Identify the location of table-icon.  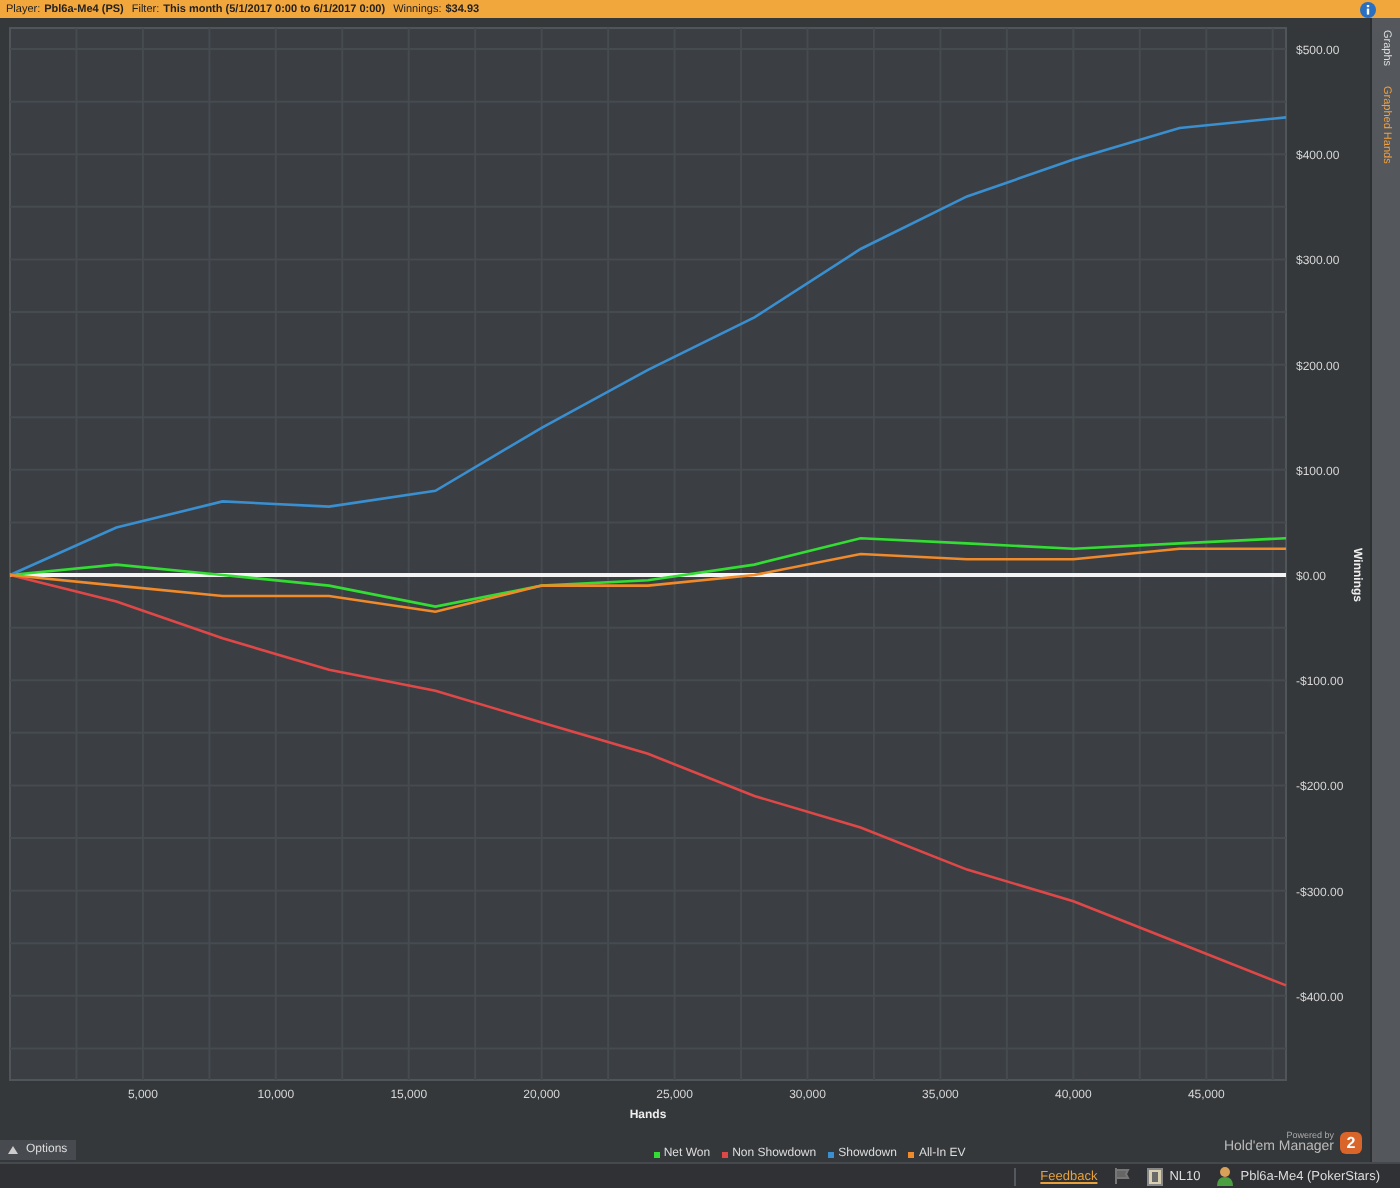
(1154, 1176).